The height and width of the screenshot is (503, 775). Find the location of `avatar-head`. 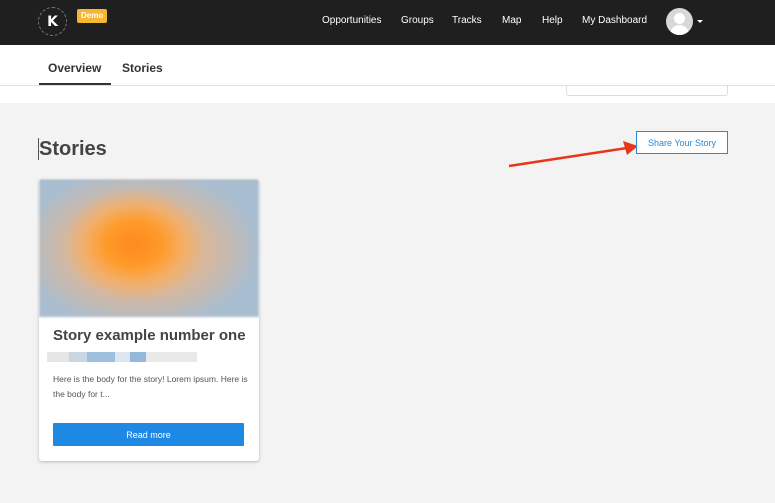

avatar-head is located at coordinates (679, 18).